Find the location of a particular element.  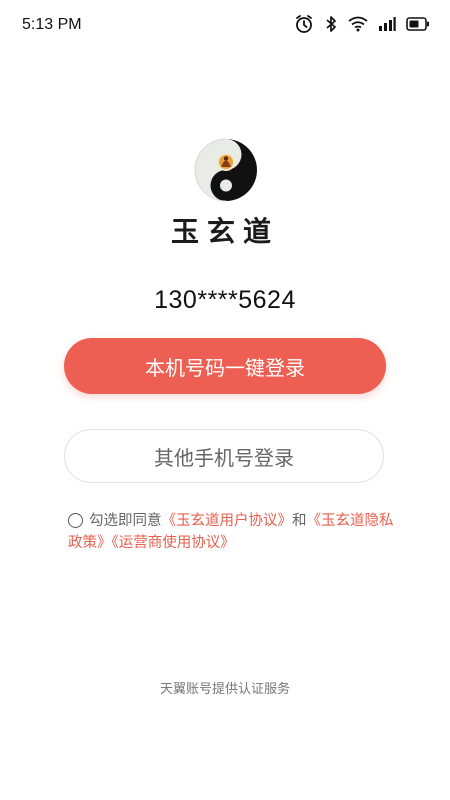

auth-provider-note: 天翼账号提供认证服务 is located at coordinates (224, 689).